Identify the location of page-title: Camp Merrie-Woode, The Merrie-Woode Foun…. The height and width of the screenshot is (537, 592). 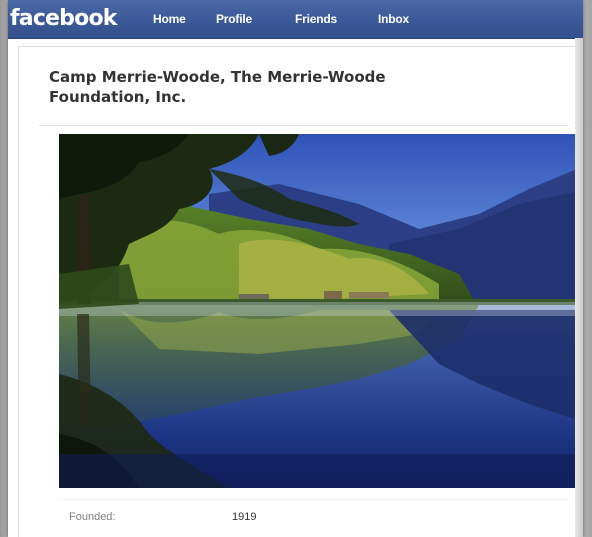
(217, 87).